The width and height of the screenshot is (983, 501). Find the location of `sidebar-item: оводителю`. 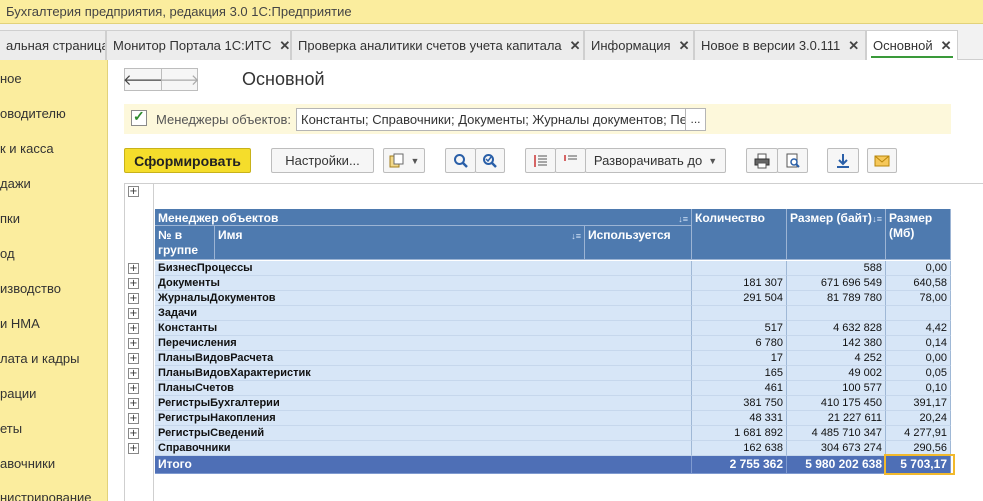

sidebar-item: оводителю is located at coordinates (33, 116).